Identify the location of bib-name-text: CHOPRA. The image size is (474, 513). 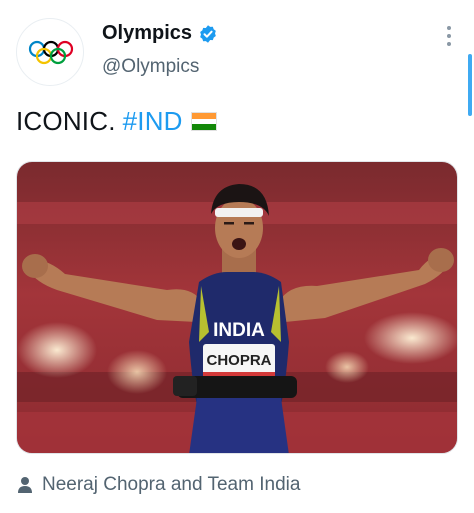
(238, 360).